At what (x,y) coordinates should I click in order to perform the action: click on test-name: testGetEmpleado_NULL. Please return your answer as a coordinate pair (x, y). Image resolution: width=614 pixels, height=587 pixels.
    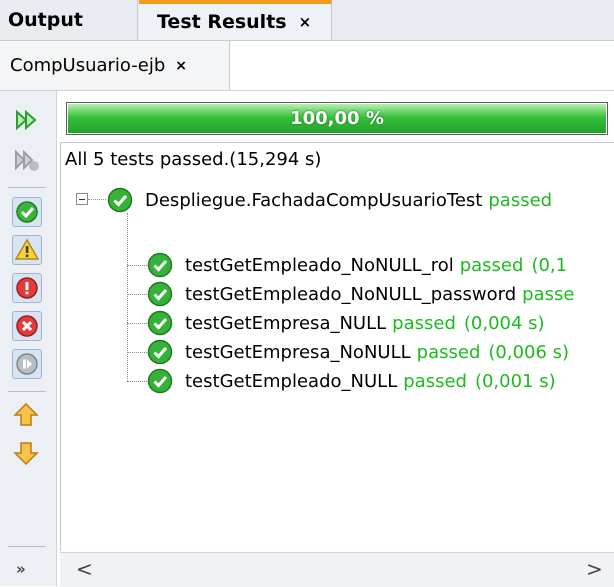
    Looking at the image, I should click on (291, 381).